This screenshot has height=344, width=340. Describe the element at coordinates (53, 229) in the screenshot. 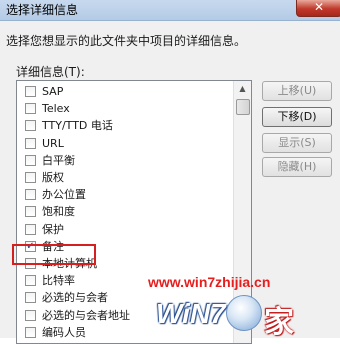

I see `list-item-label: 保护` at that location.